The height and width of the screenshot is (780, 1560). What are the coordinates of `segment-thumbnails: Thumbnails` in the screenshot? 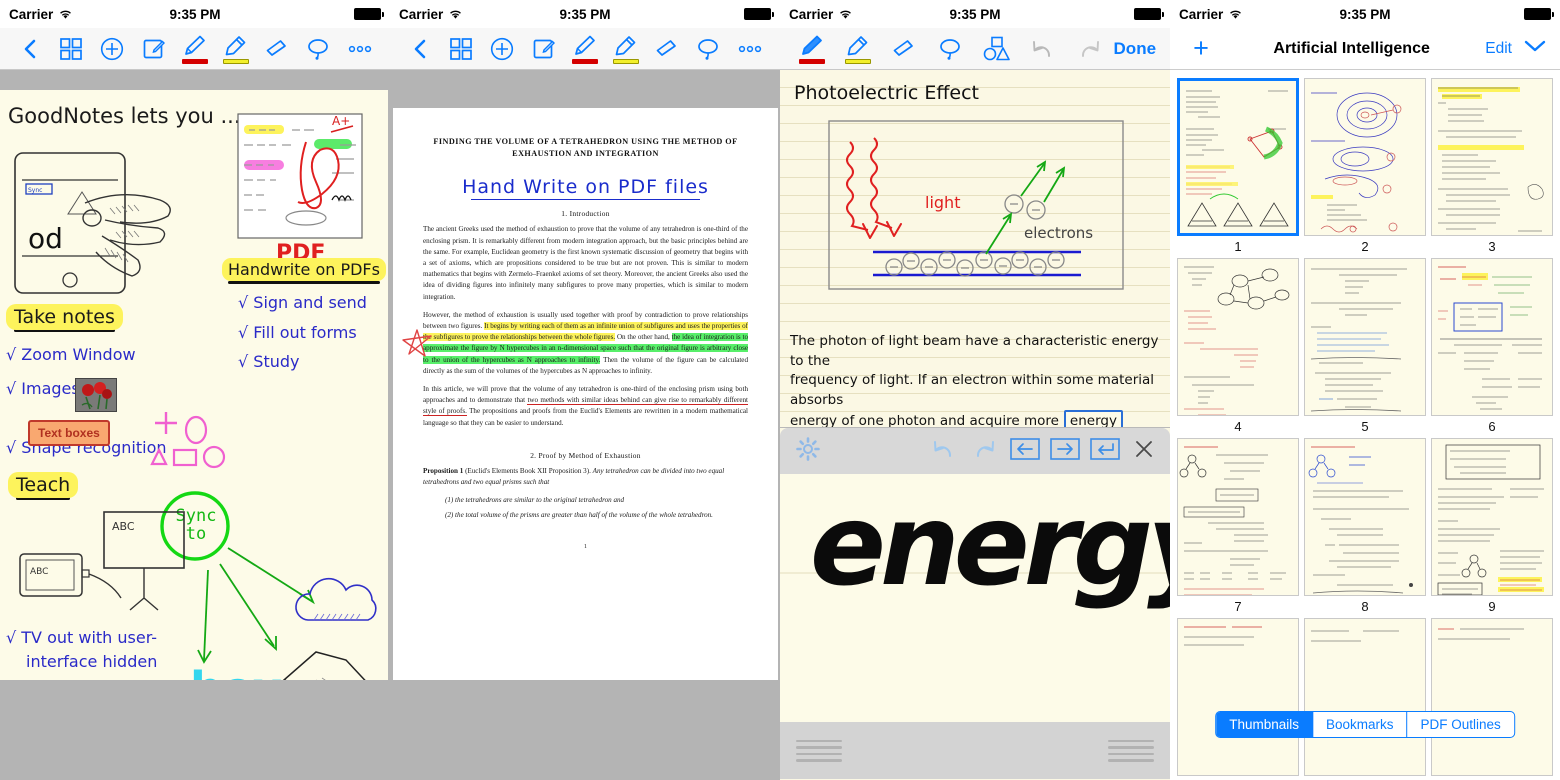 It's located at (1264, 724).